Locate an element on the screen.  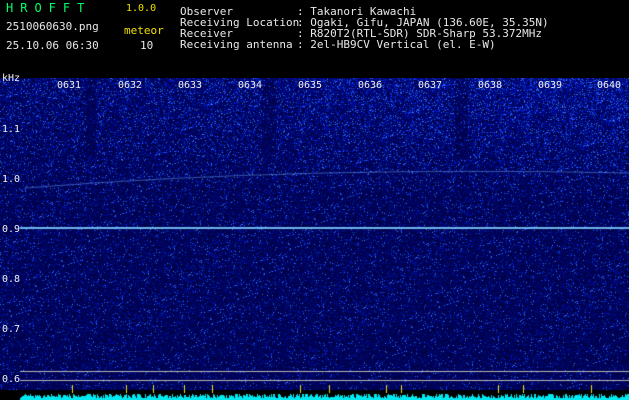
y-tick-label: 0.7 is located at coordinates (11, 329).